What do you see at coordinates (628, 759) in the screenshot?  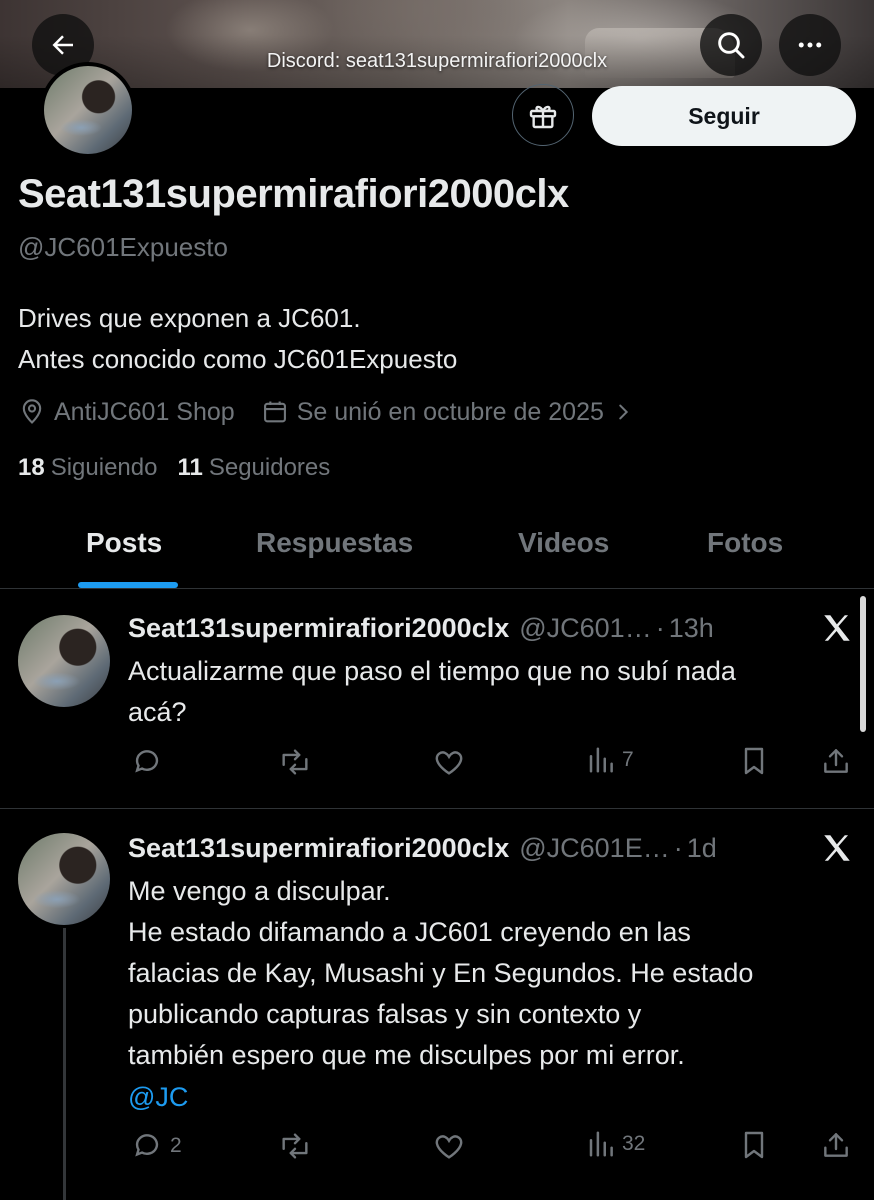 I see `view-count: 7` at bounding box center [628, 759].